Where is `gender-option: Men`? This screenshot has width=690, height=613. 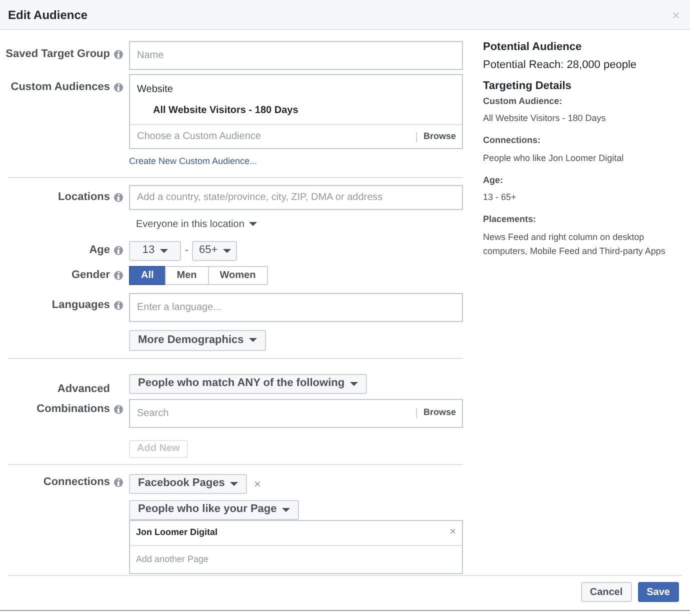
gender-option: Men is located at coordinates (186, 275).